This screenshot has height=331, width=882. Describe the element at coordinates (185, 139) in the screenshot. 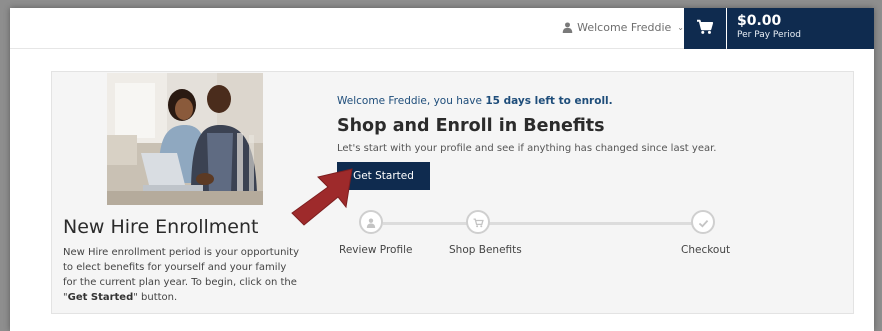

I see `couple-photo` at that location.